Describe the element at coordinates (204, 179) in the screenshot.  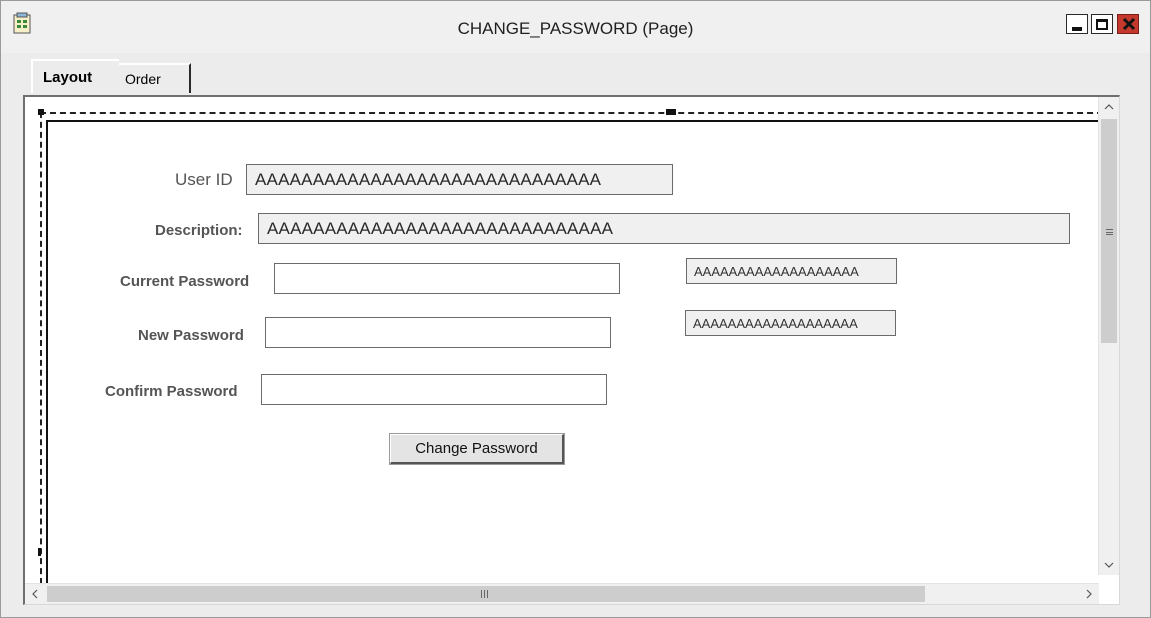
I see `user-id-label: User ID` at that location.